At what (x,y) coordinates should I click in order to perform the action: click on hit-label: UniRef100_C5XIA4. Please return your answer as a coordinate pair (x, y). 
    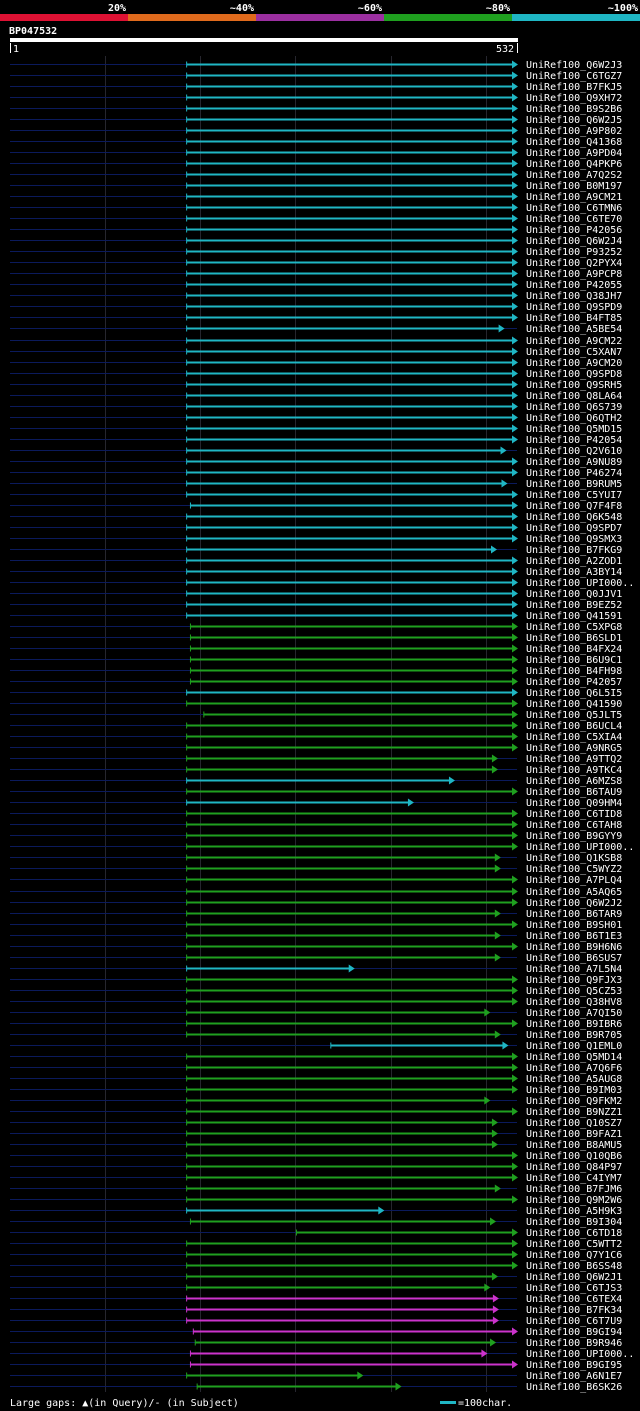
    Looking at the image, I should click on (574, 737).